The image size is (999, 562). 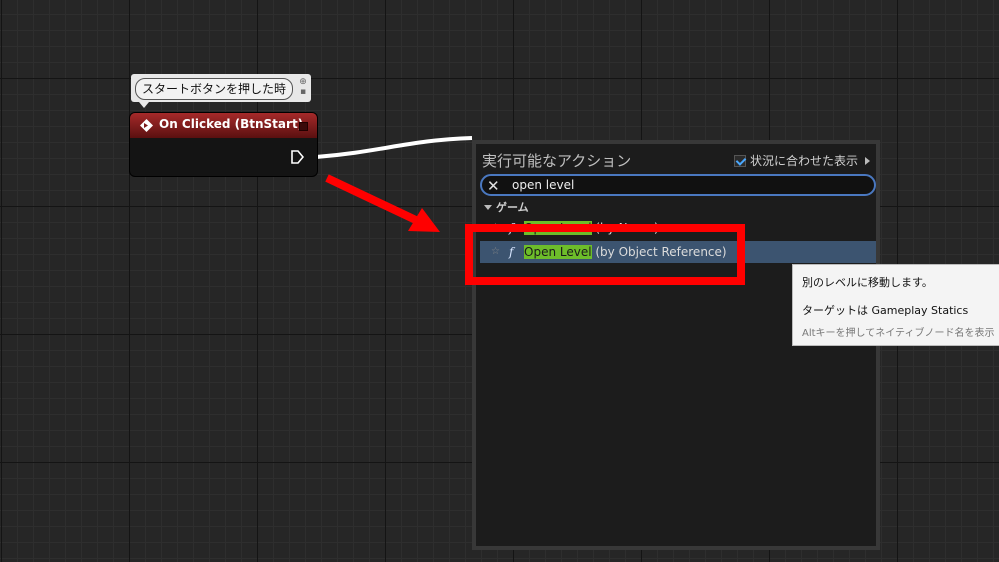 I want to click on comment-tail, so click(x=144, y=105).